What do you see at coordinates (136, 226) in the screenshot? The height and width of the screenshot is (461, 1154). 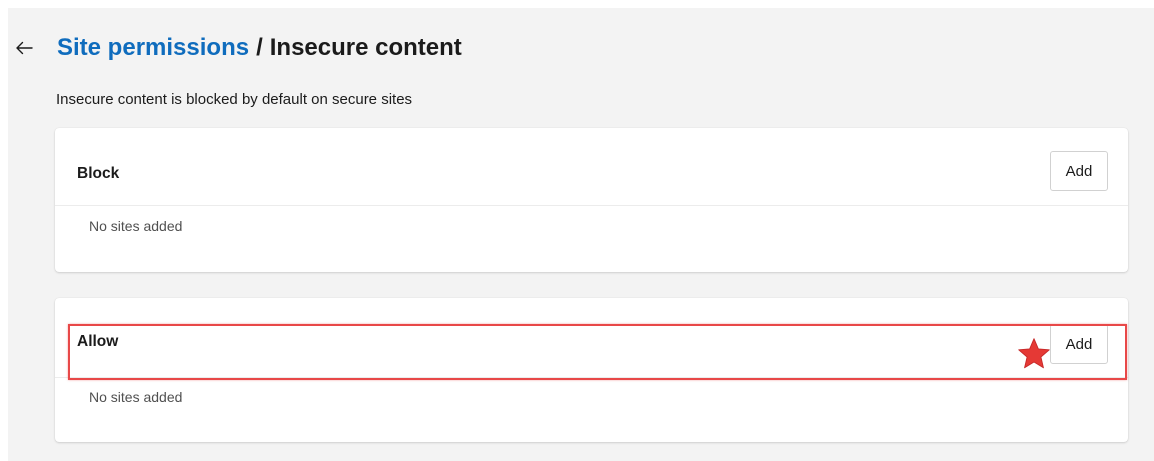 I see `block-empty-text: No sites added` at bounding box center [136, 226].